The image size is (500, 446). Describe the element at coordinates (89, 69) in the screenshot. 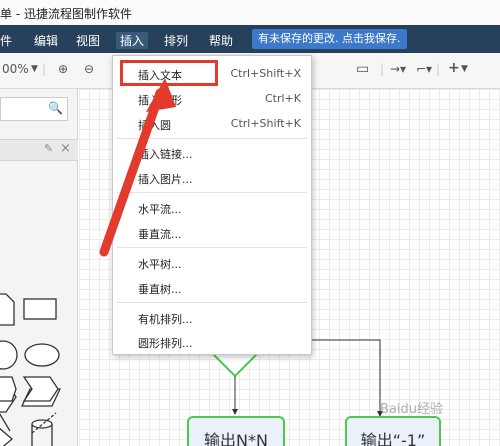

I see `zoom-out-icon: ⊖` at that location.